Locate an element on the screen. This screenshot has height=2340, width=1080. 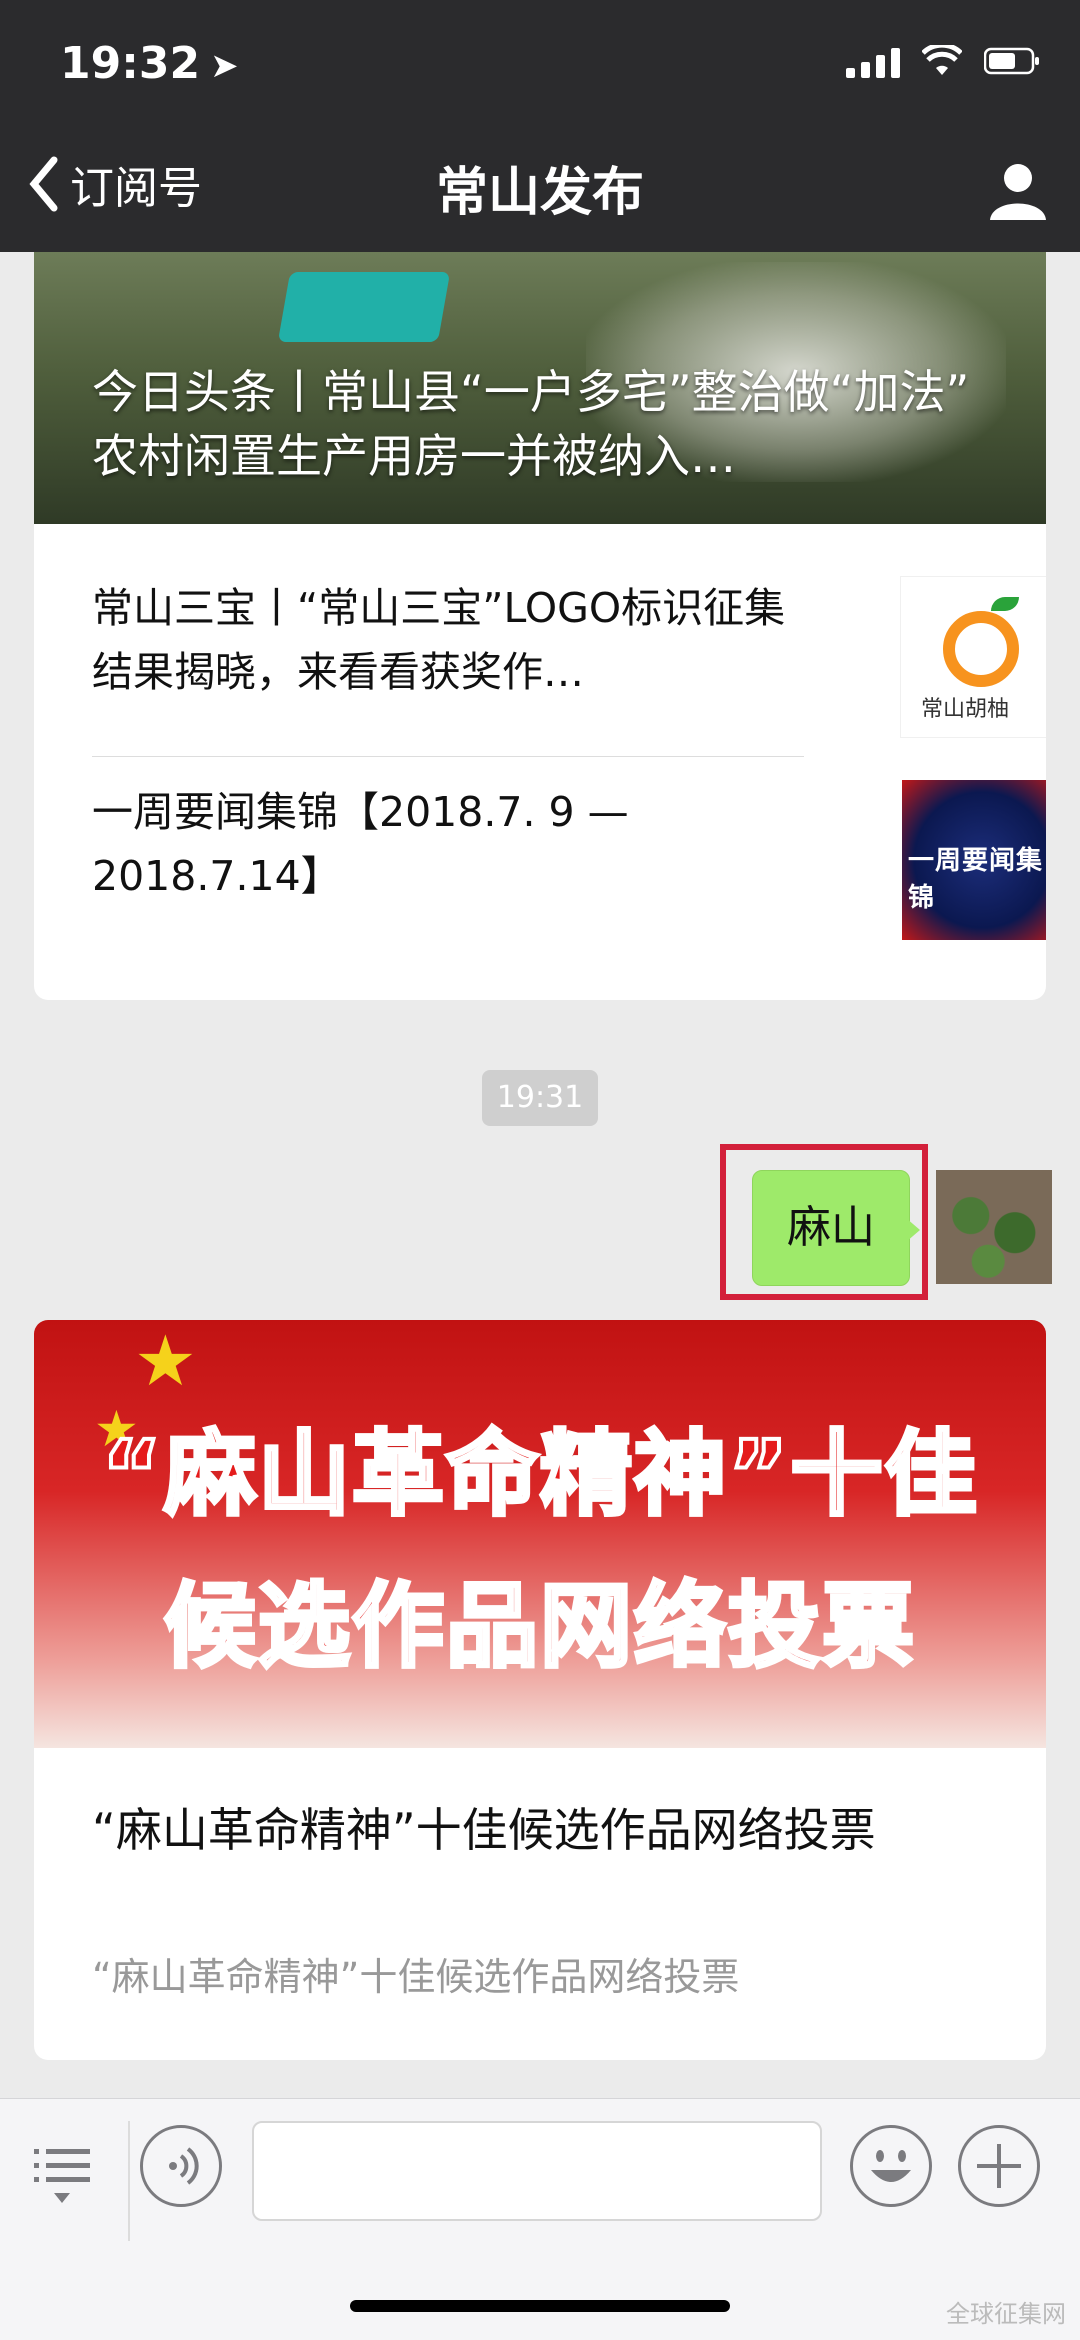
wifi-icon is located at coordinates (942, 61).